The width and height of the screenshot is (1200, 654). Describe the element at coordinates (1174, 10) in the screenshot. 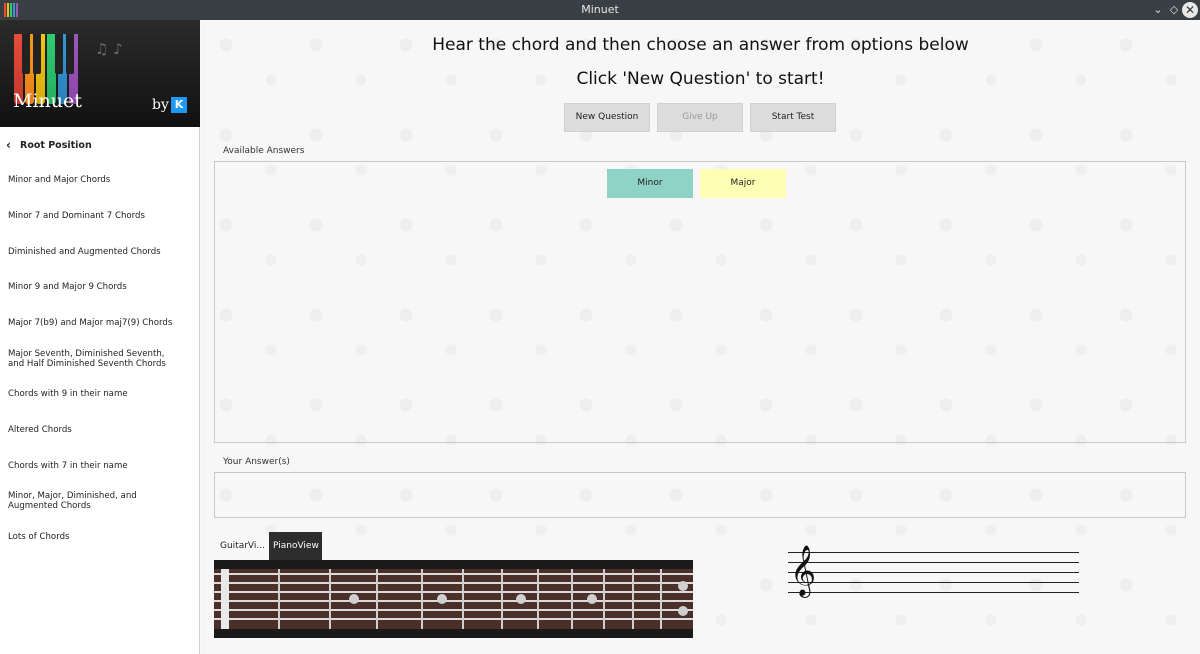

I see `maximize-icon: ◇` at that location.